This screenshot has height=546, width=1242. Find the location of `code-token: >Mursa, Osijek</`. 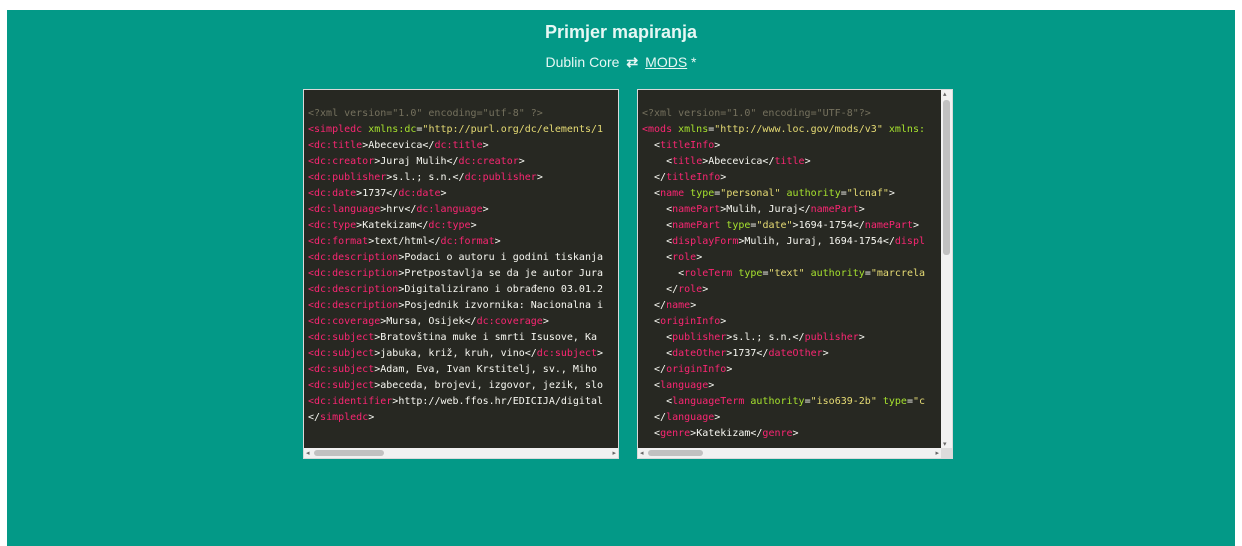

code-token: >Mursa, Osijek</ is located at coordinates (428, 321).